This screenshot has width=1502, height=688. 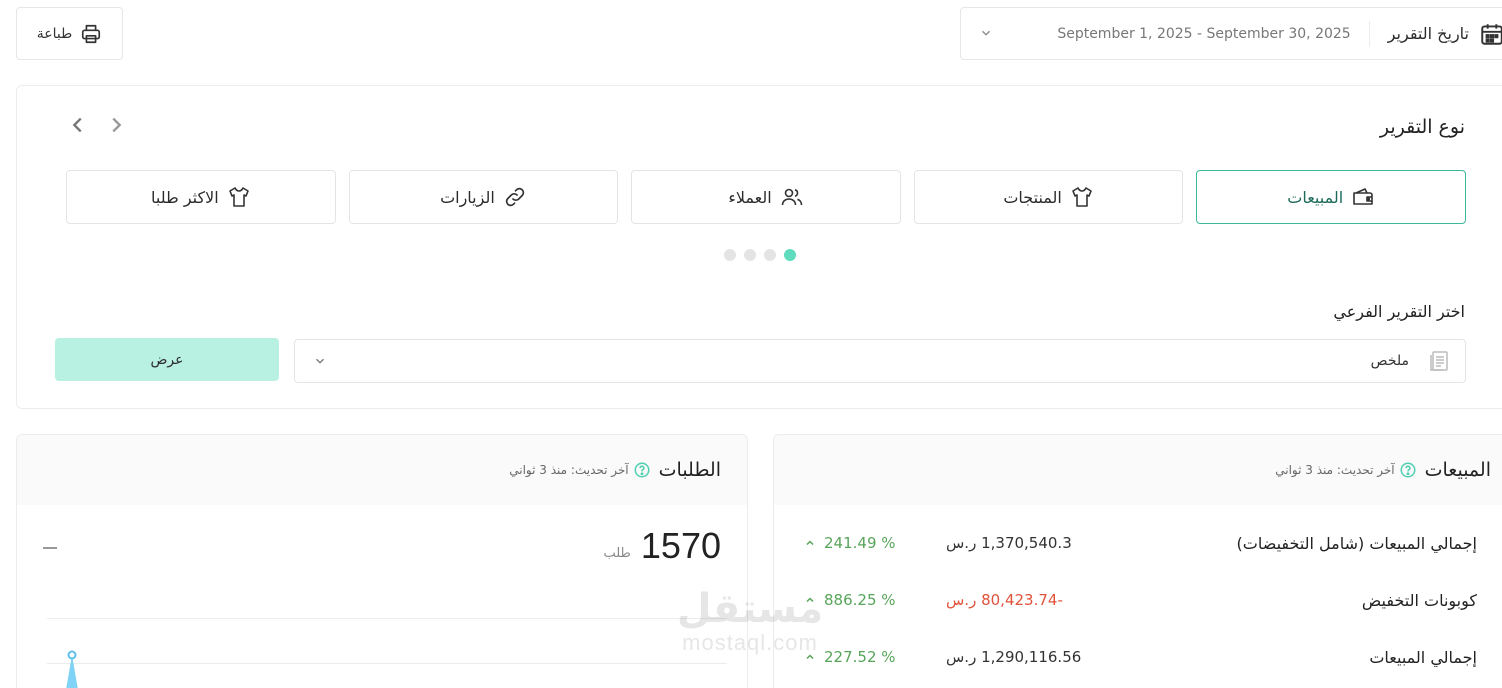 I want to click on tabs-pager, so click(x=760, y=255).